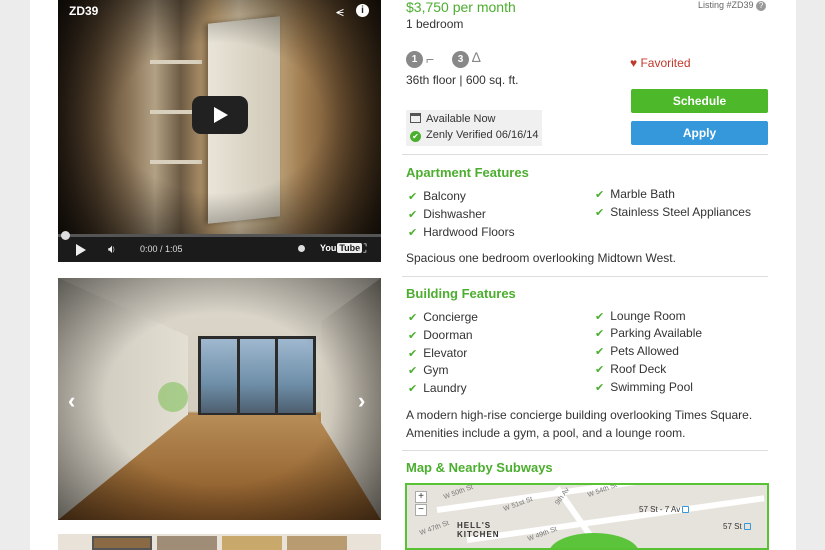 This screenshot has width=825, height=550. Describe the element at coordinates (428, 370) in the screenshot. I see `feature-item: ✔ Gym` at that location.